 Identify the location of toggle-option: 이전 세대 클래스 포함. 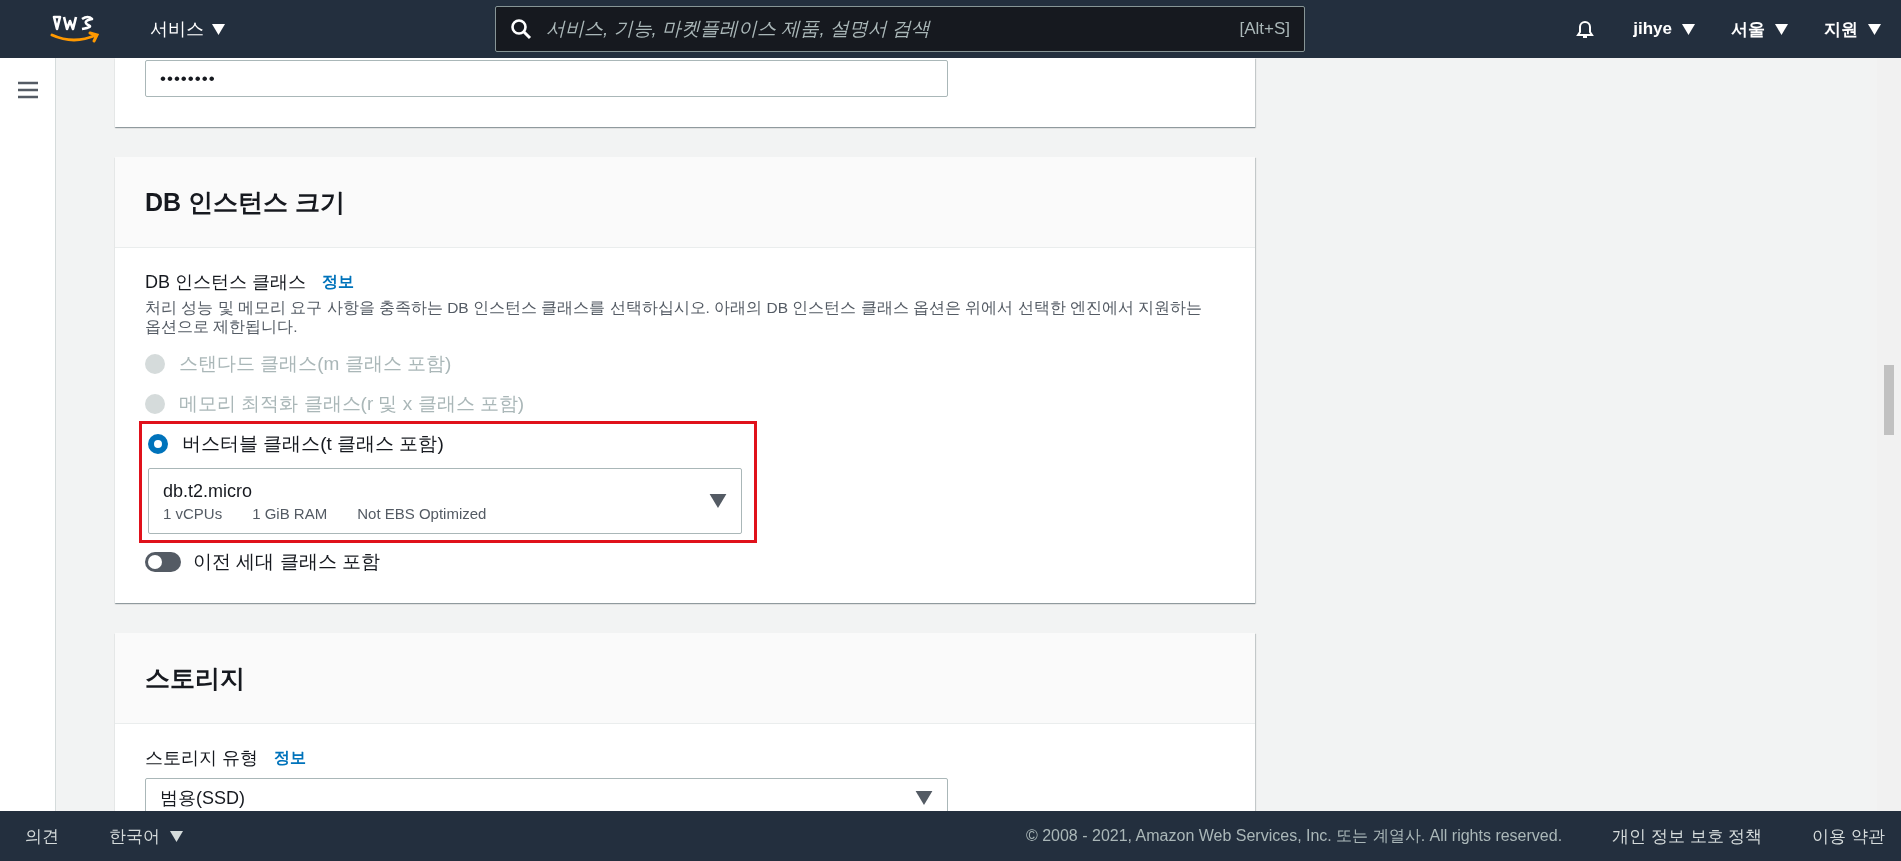
(262, 562).